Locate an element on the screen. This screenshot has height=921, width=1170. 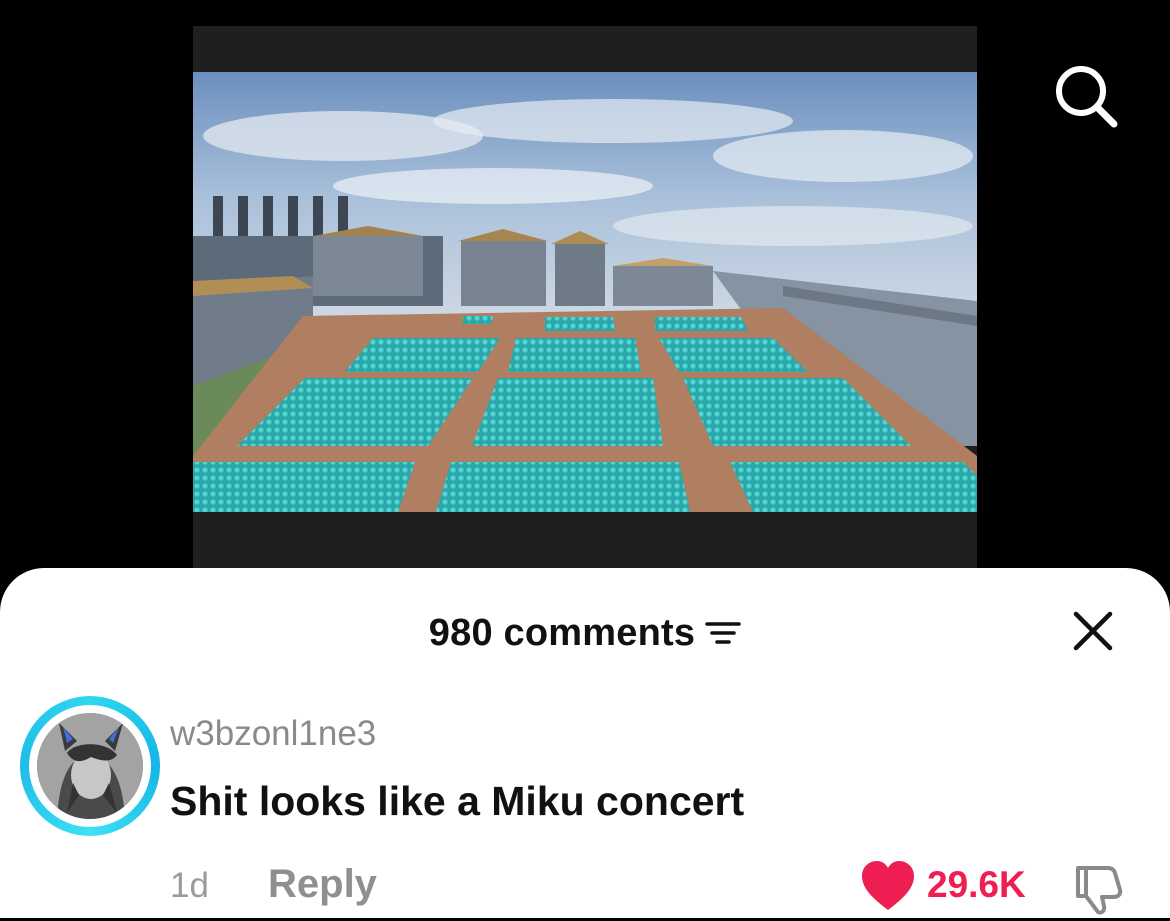
comments-header: 980 comments is located at coordinates (585, 633).